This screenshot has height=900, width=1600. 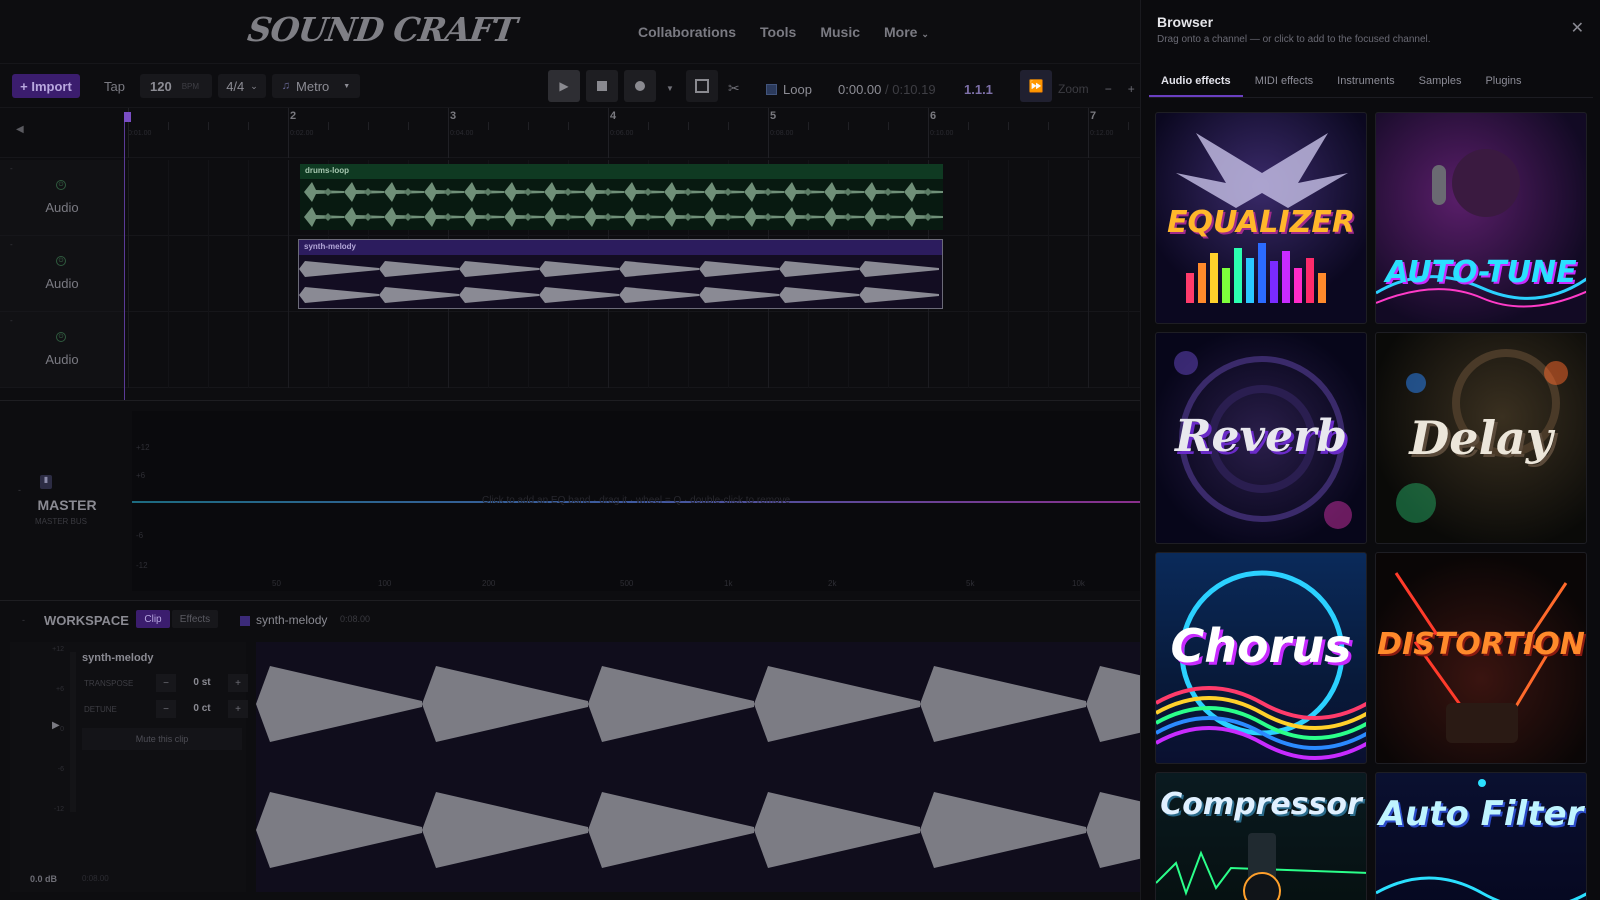 I want to click on plugin-icon: ▮, so click(x=46, y=482).